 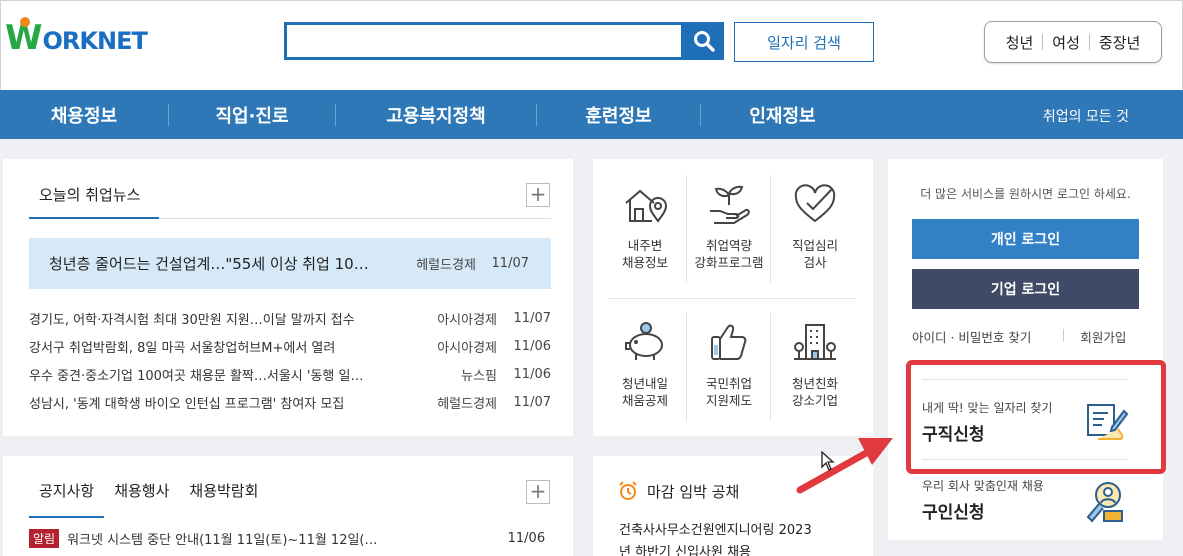 I want to click on deadline-year: 2023, so click(x=795, y=530).